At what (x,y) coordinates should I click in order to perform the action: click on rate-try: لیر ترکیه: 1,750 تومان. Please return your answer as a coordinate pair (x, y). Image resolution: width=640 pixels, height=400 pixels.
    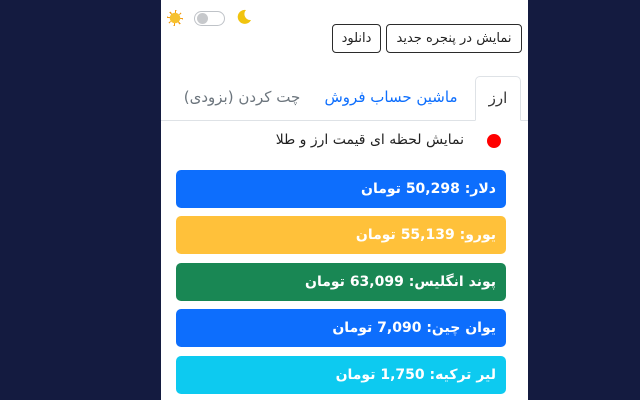
    Looking at the image, I should click on (341, 375).